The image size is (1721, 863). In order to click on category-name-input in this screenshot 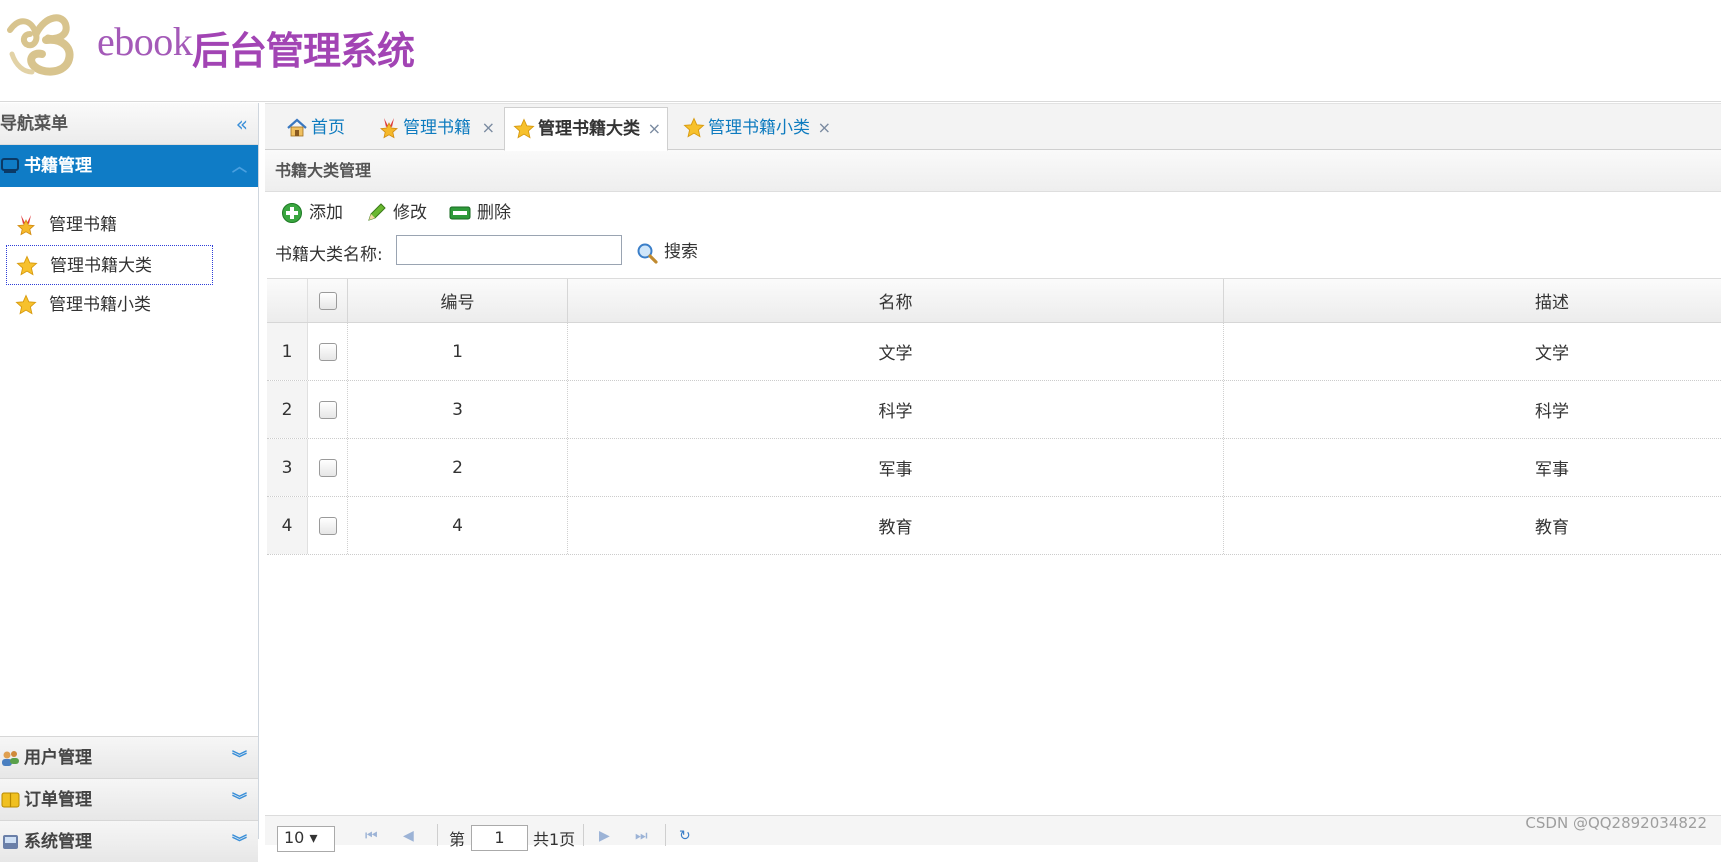, I will do `click(509, 250)`.